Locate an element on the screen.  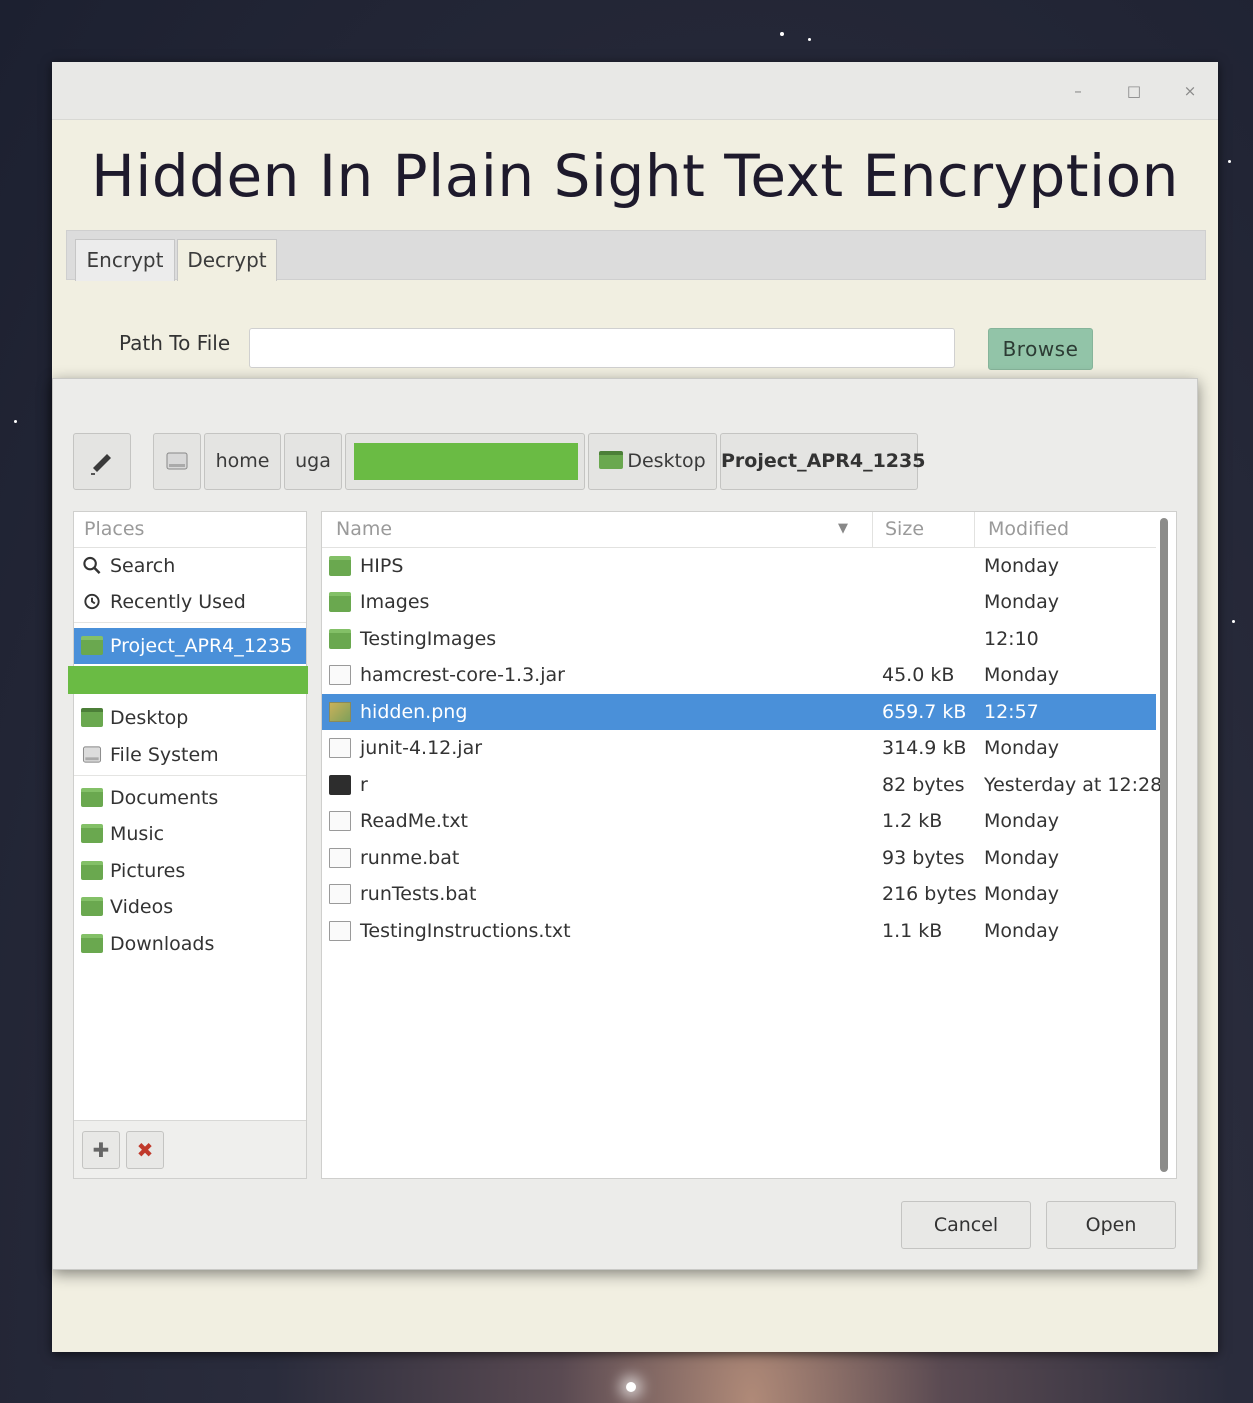
file-size: 82 bytes is located at coordinates (923, 785).